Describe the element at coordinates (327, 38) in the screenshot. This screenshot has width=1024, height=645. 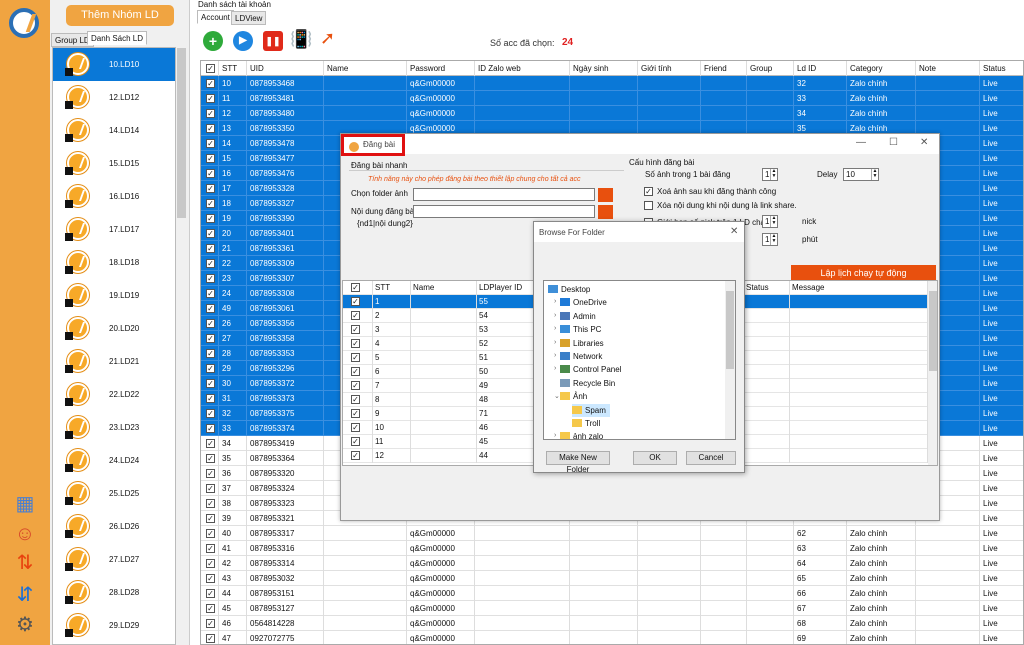
I see `cursor-click-icon: ➚` at that location.